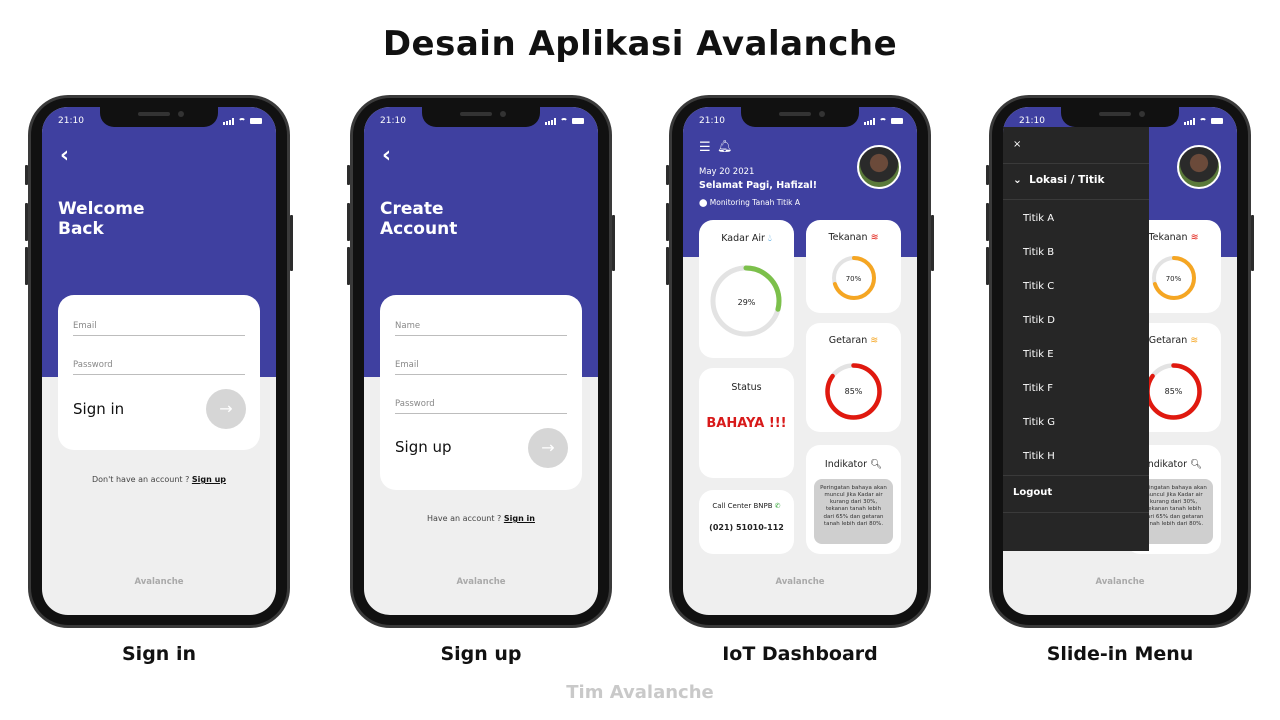  What do you see at coordinates (758, 185) in the screenshot?
I see `greeting-label: Selamat Pagi, Hafizal!` at bounding box center [758, 185].